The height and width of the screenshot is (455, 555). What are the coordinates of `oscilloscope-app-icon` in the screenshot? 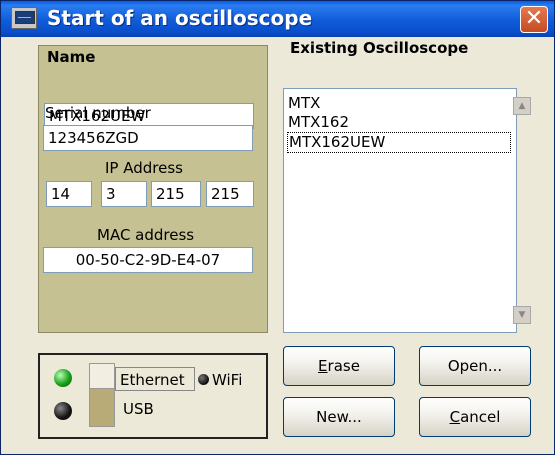 It's located at (24, 18).